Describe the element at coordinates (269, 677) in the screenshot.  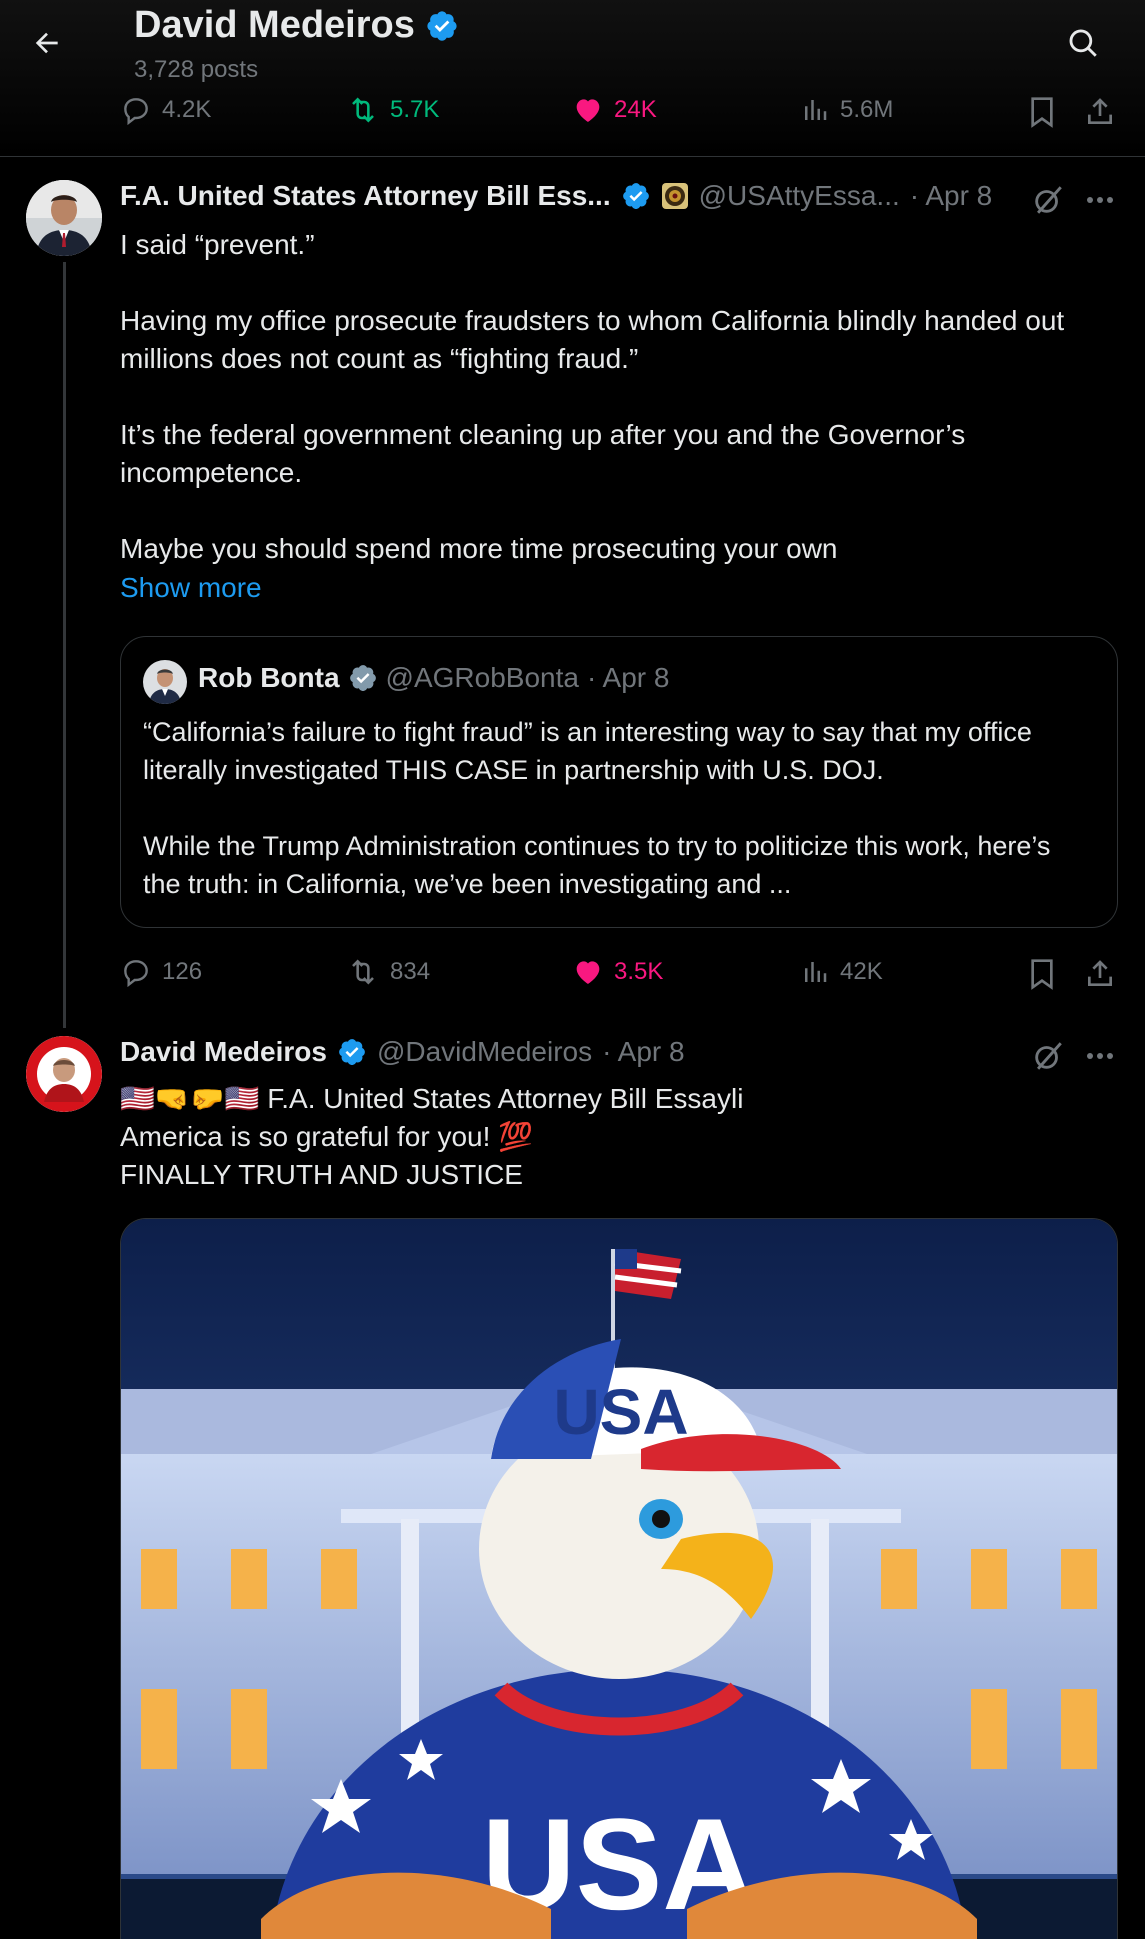
I see `quoted-author-name: Rob Bonta` at that location.